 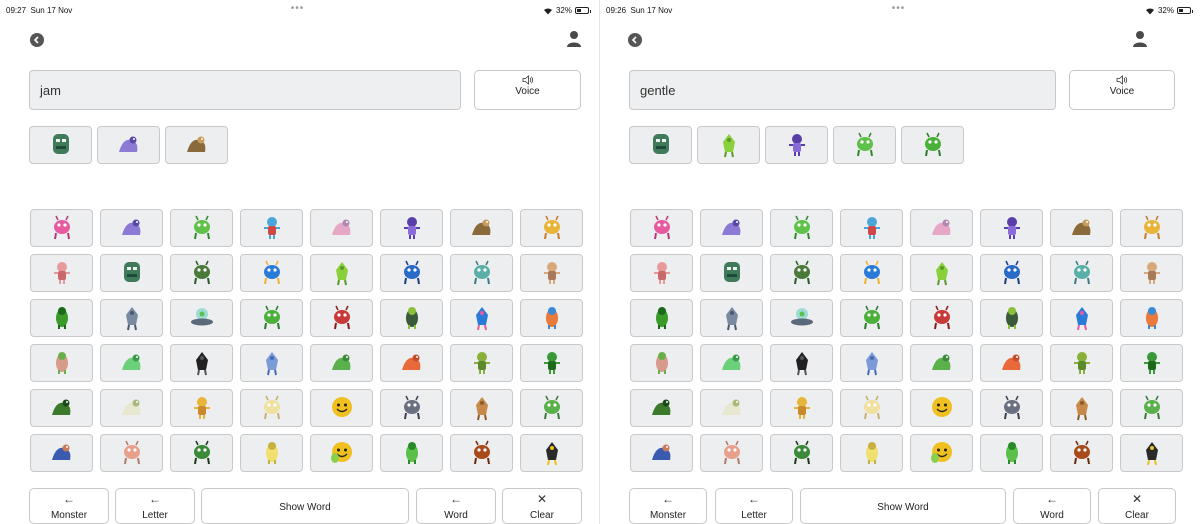 What do you see at coordinates (527, 90) in the screenshot?
I see `voice-button: Voice` at bounding box center [527, 90].